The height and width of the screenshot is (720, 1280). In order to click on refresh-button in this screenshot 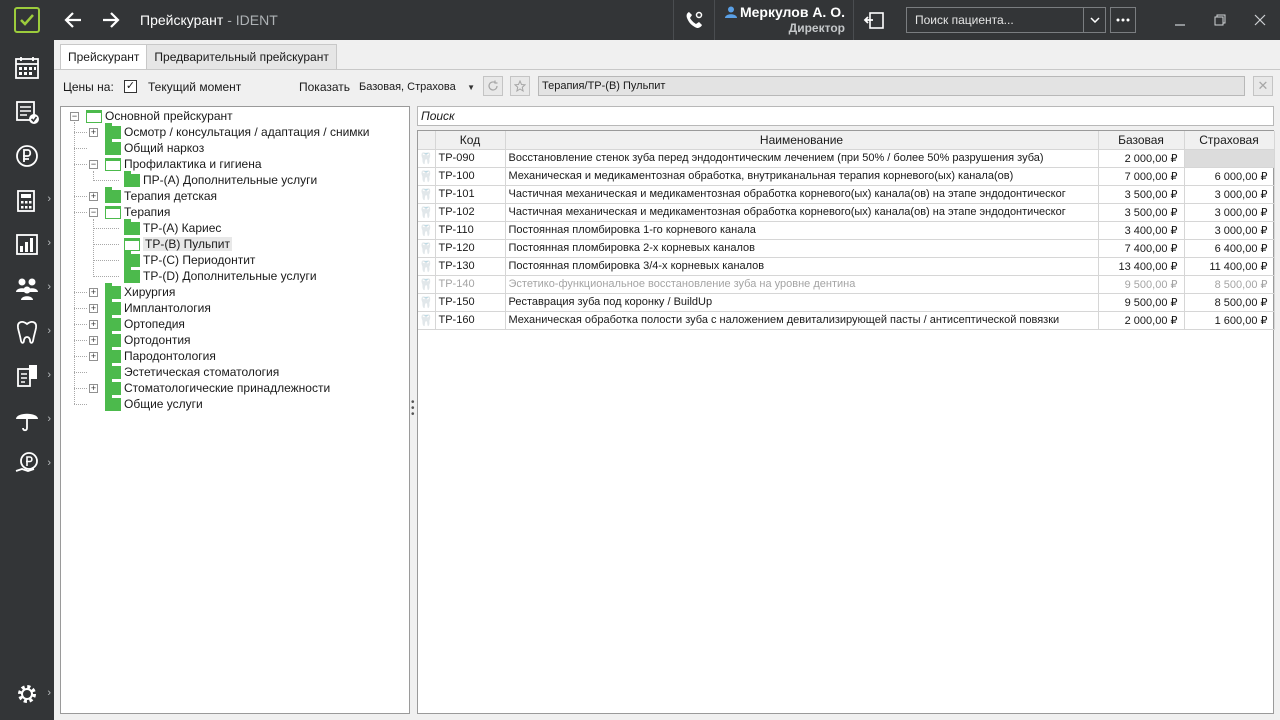, I will do `click(493, 86)`.